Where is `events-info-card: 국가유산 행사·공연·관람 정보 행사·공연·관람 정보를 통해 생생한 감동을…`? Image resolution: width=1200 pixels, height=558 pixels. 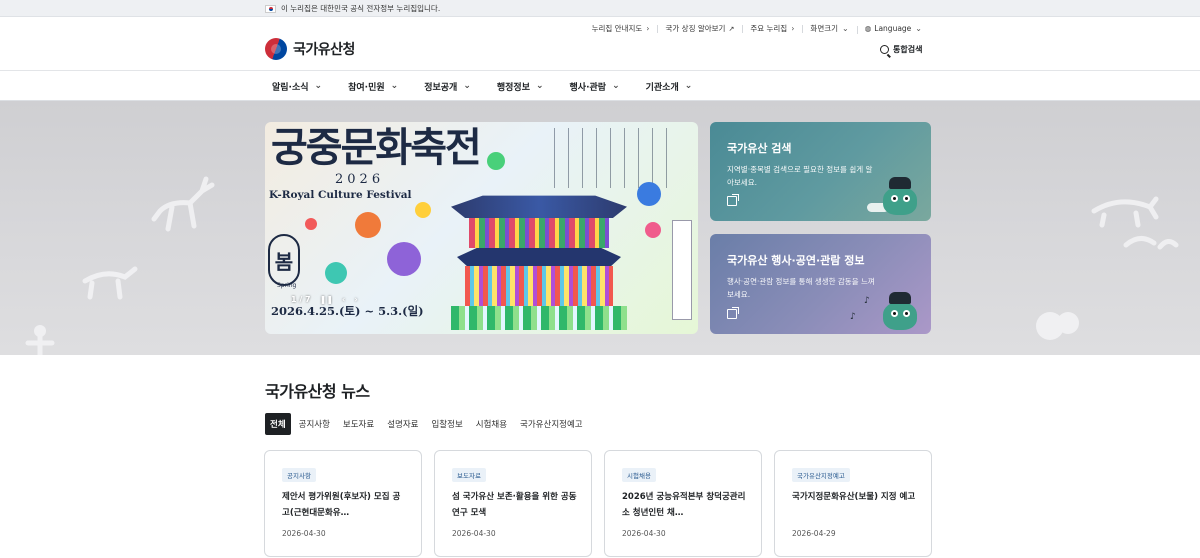
events-info-card: 국가유산 행사·공연·관람 정보 행사·공연·관람 정보를 통해 생생한 감동을… is located at coordinates (820, 284).